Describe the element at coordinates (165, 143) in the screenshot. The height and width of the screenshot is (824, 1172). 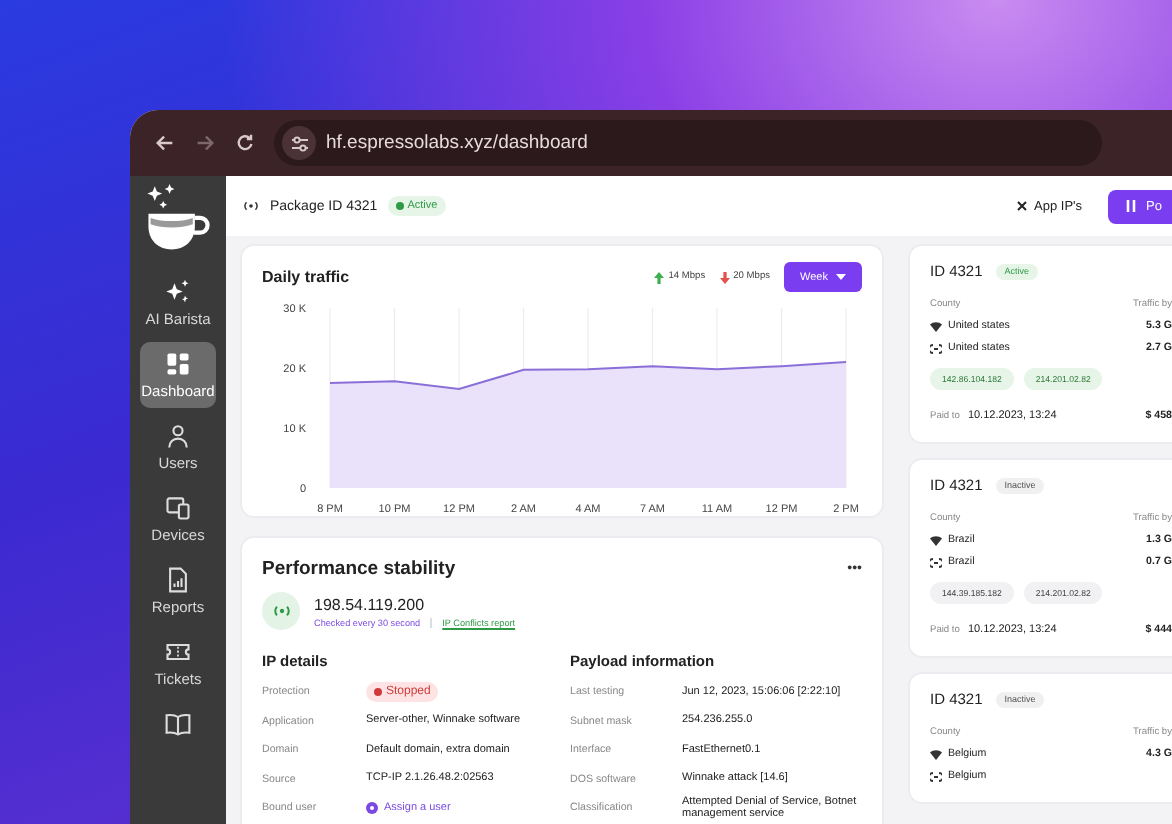
I see `back-icon` at that location.